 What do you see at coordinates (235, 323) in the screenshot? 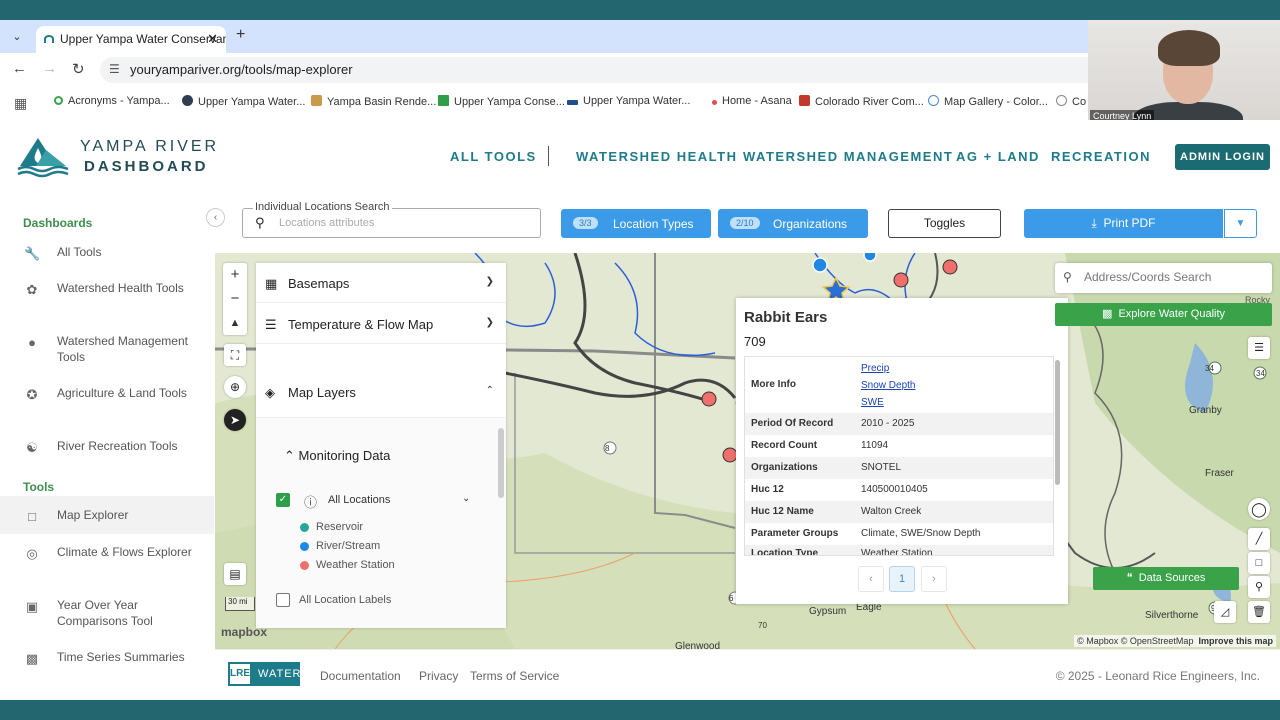
I see `compass-reset-button: ▲` at bounding box center [235, 323].